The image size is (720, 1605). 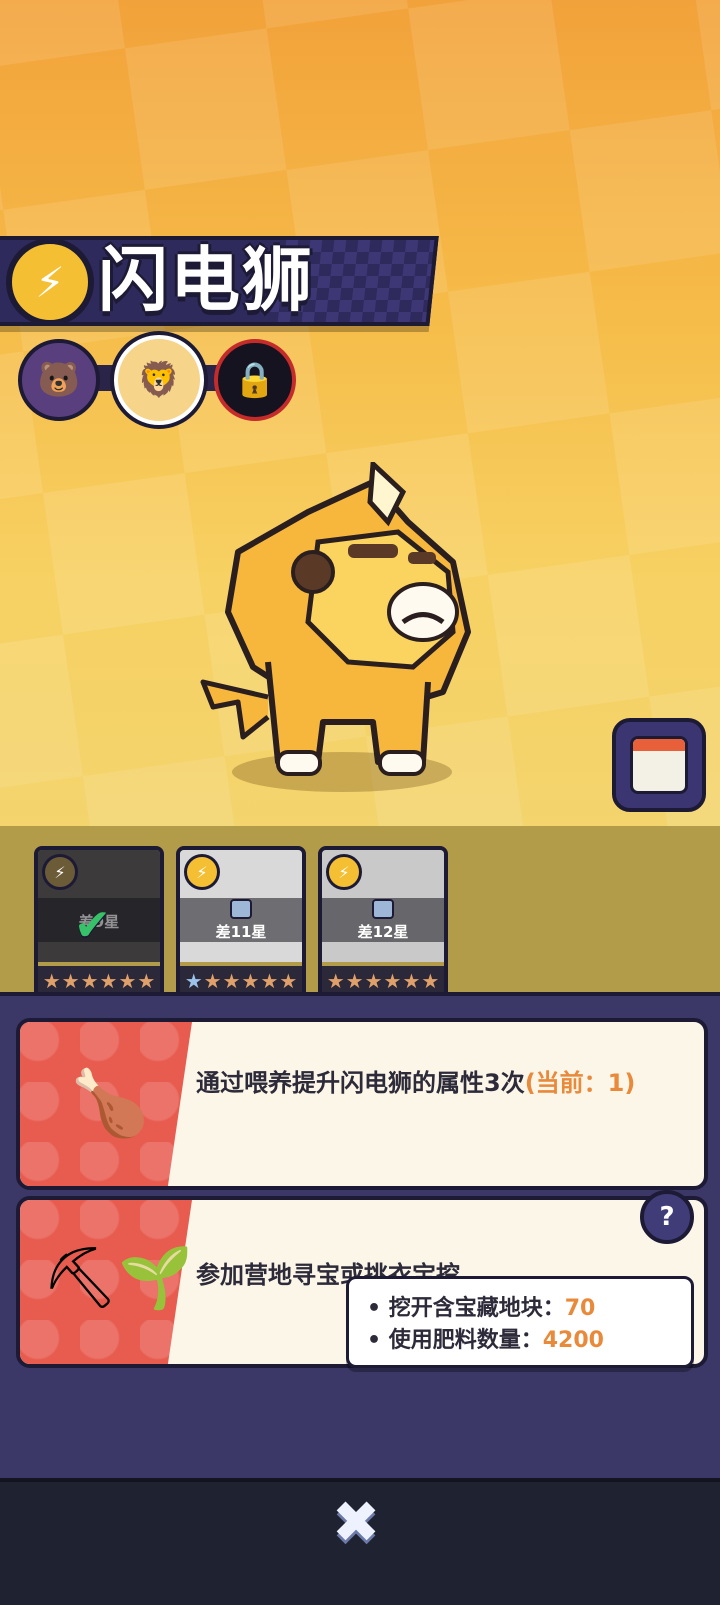 I want to click on skin-lock-band: 差12星, so click(x=383, y=920).